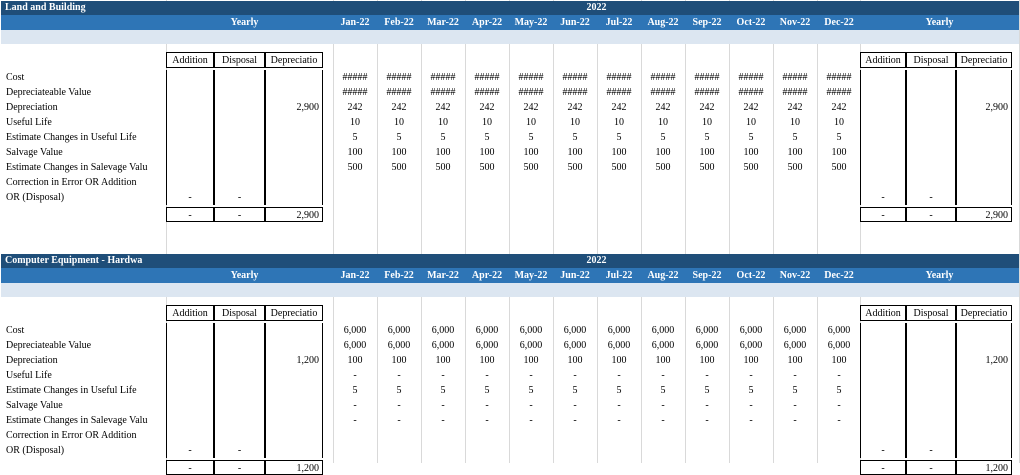 The image size is (1020, 475). I want to click on right-total-cell: -, so click(931, 214).